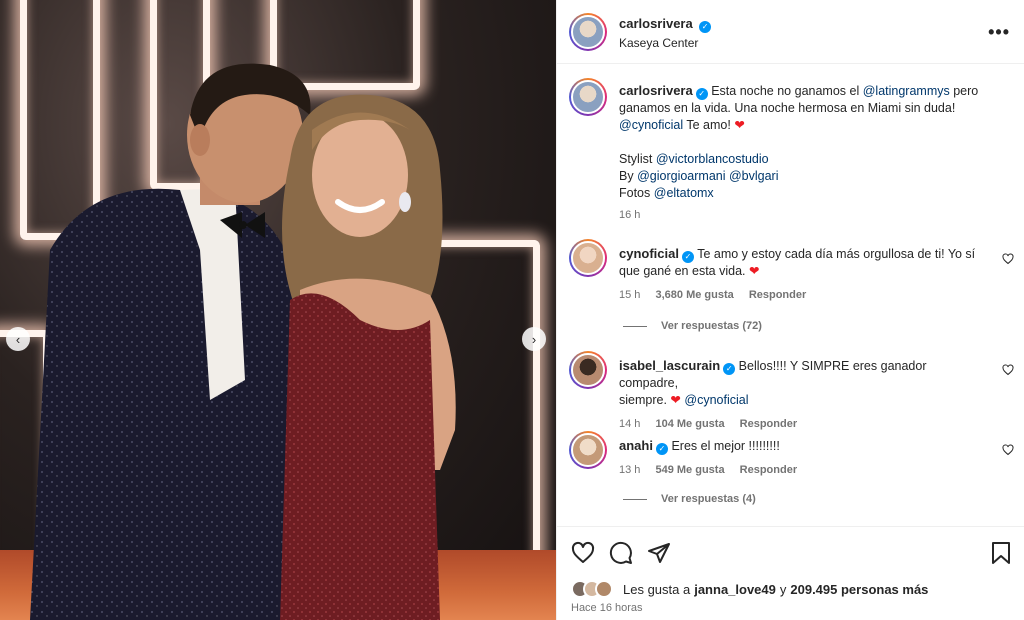 The image size is (1024, 620). What do you see at coordinates (708, 499) in the screenshot?
I see `view-replies-label: Ver respuestas (4)` at bounding box center [708, 499].